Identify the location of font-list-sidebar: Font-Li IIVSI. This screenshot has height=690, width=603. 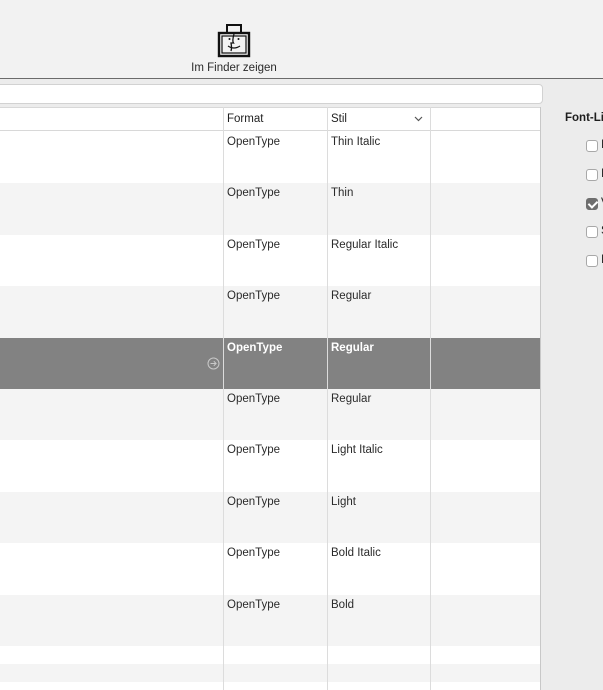
(572, 397).